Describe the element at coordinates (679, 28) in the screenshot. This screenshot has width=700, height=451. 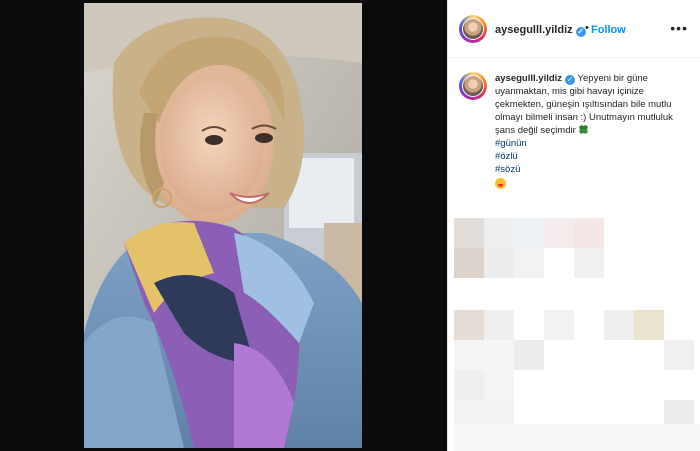
I see `more-options-icon: •••` at that location.